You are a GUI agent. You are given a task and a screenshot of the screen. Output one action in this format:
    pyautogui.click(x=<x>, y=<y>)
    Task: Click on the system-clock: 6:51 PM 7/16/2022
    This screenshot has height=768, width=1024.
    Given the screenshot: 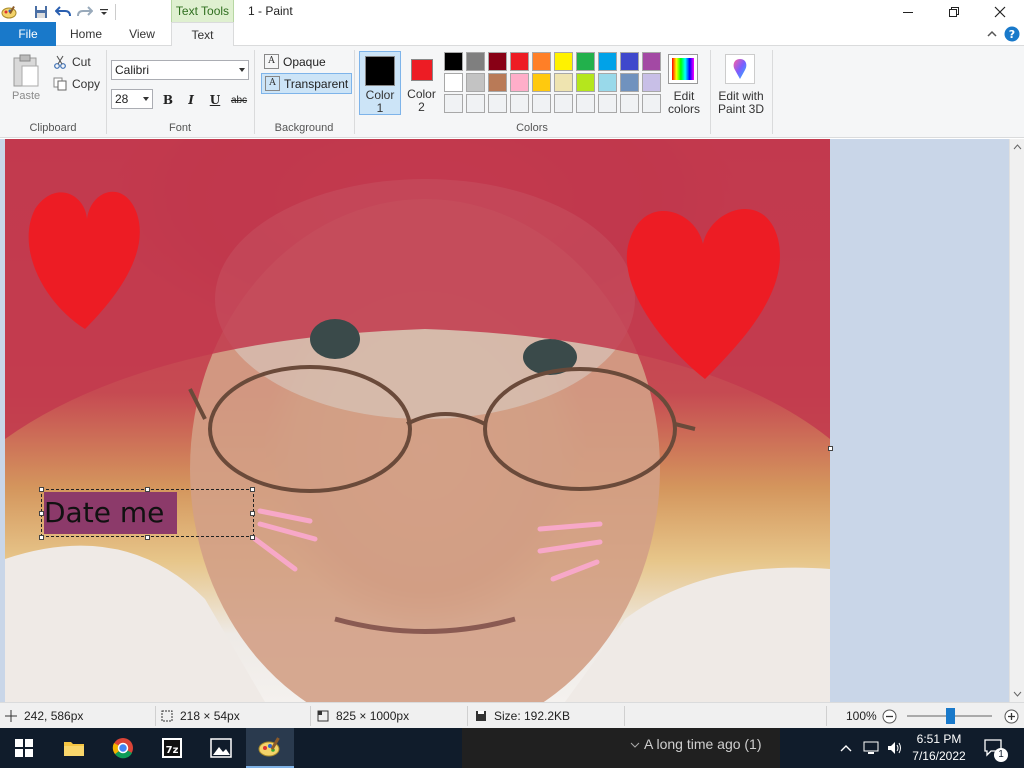 What is the action you would take?
    pyautogui.click(x=939, y=748)
    